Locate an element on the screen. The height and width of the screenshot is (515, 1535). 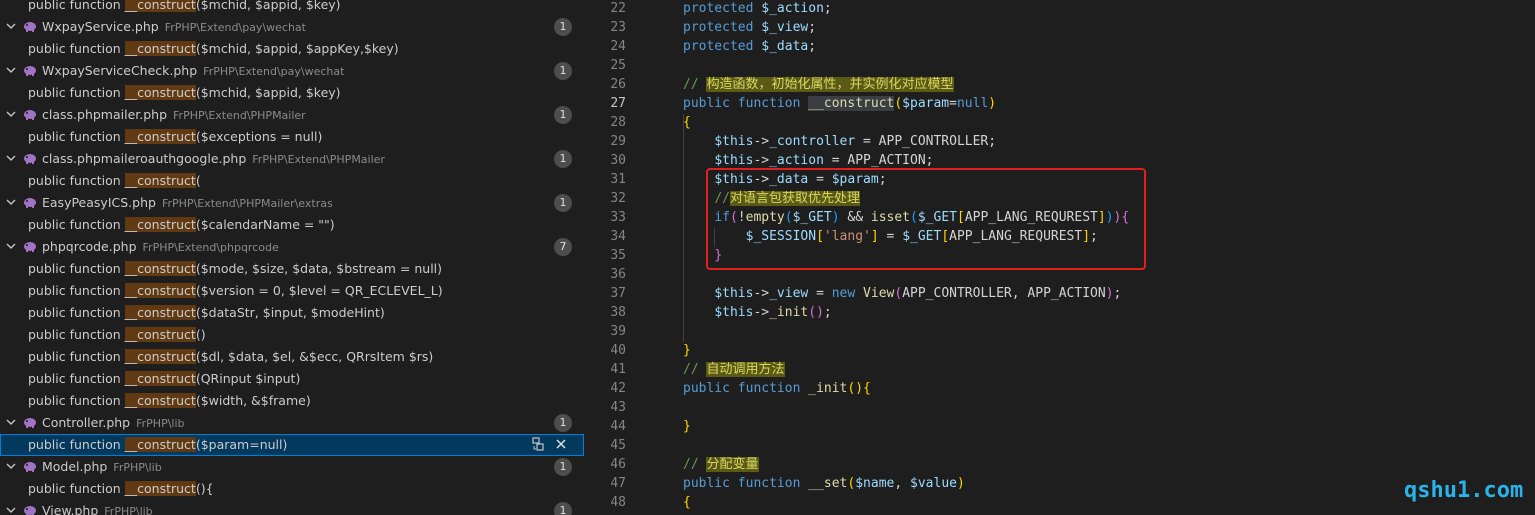
code-token: public is located at coordinates (706, 388).